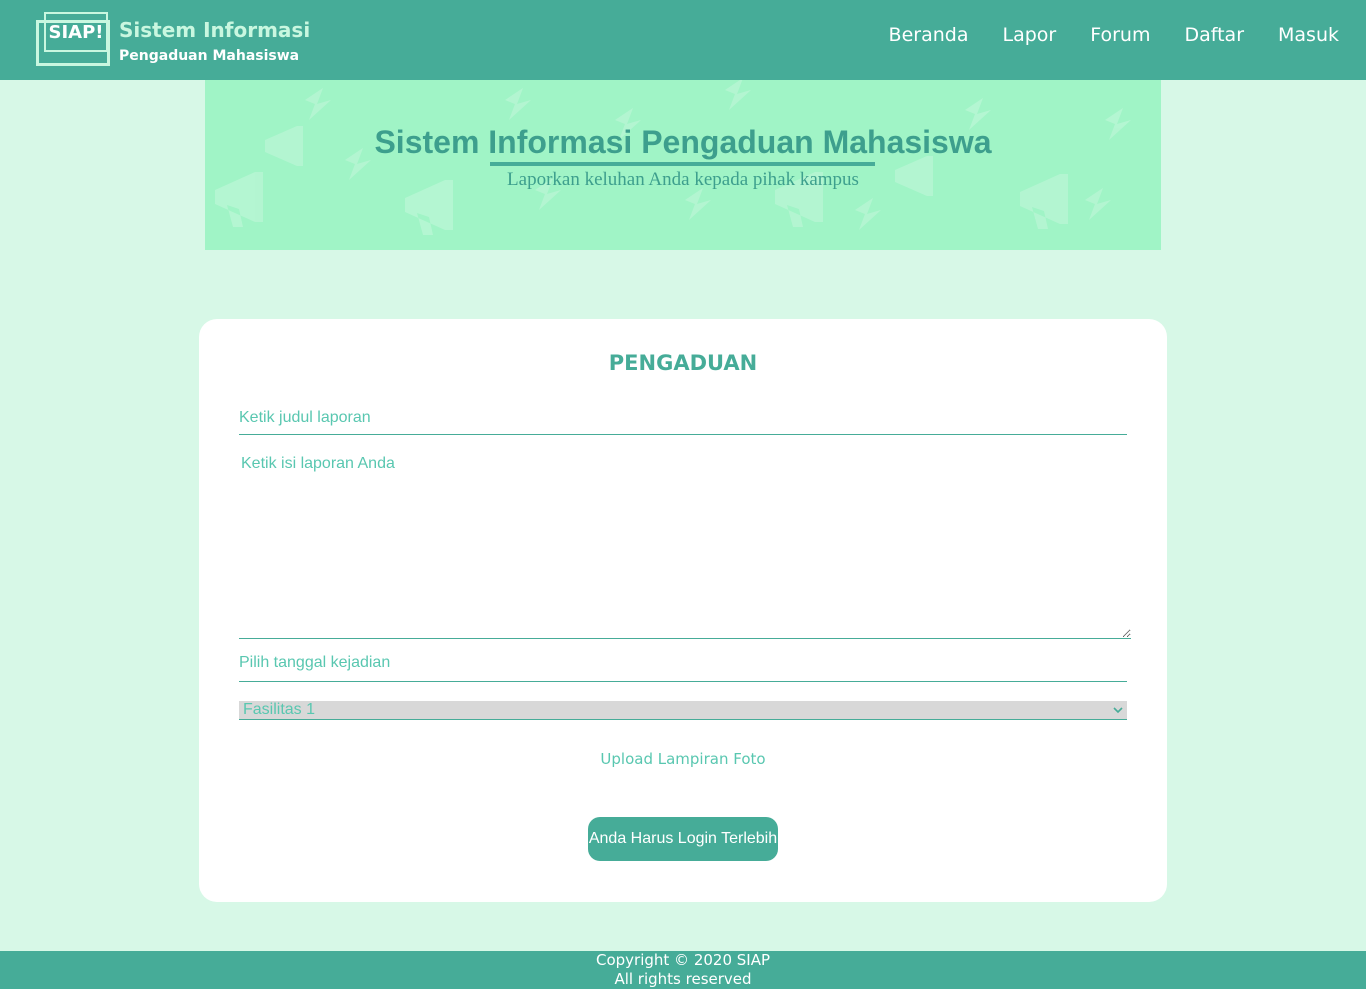 The height and width of the screenshot is (989, 1366). I want to click on chevron-down-icon, so click(1118, 710).